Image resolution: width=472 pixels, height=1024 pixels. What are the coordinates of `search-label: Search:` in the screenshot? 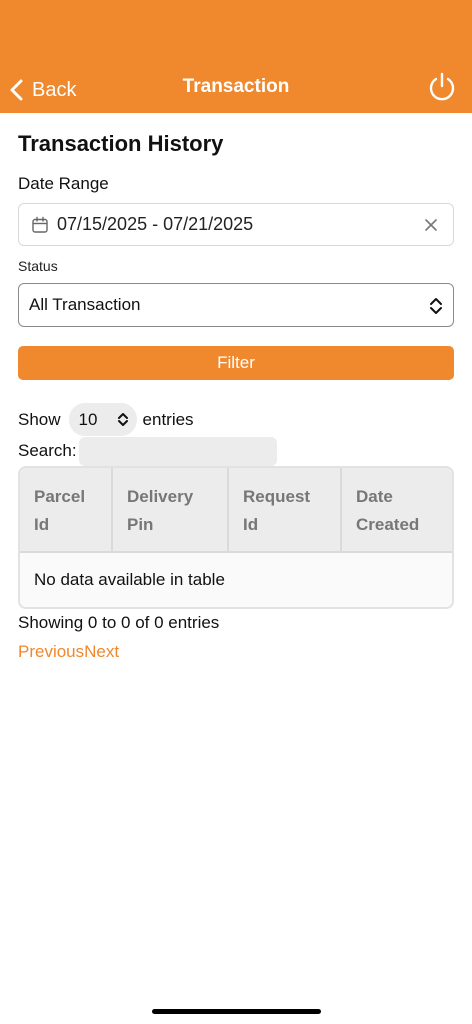 It's located at (47, 450).